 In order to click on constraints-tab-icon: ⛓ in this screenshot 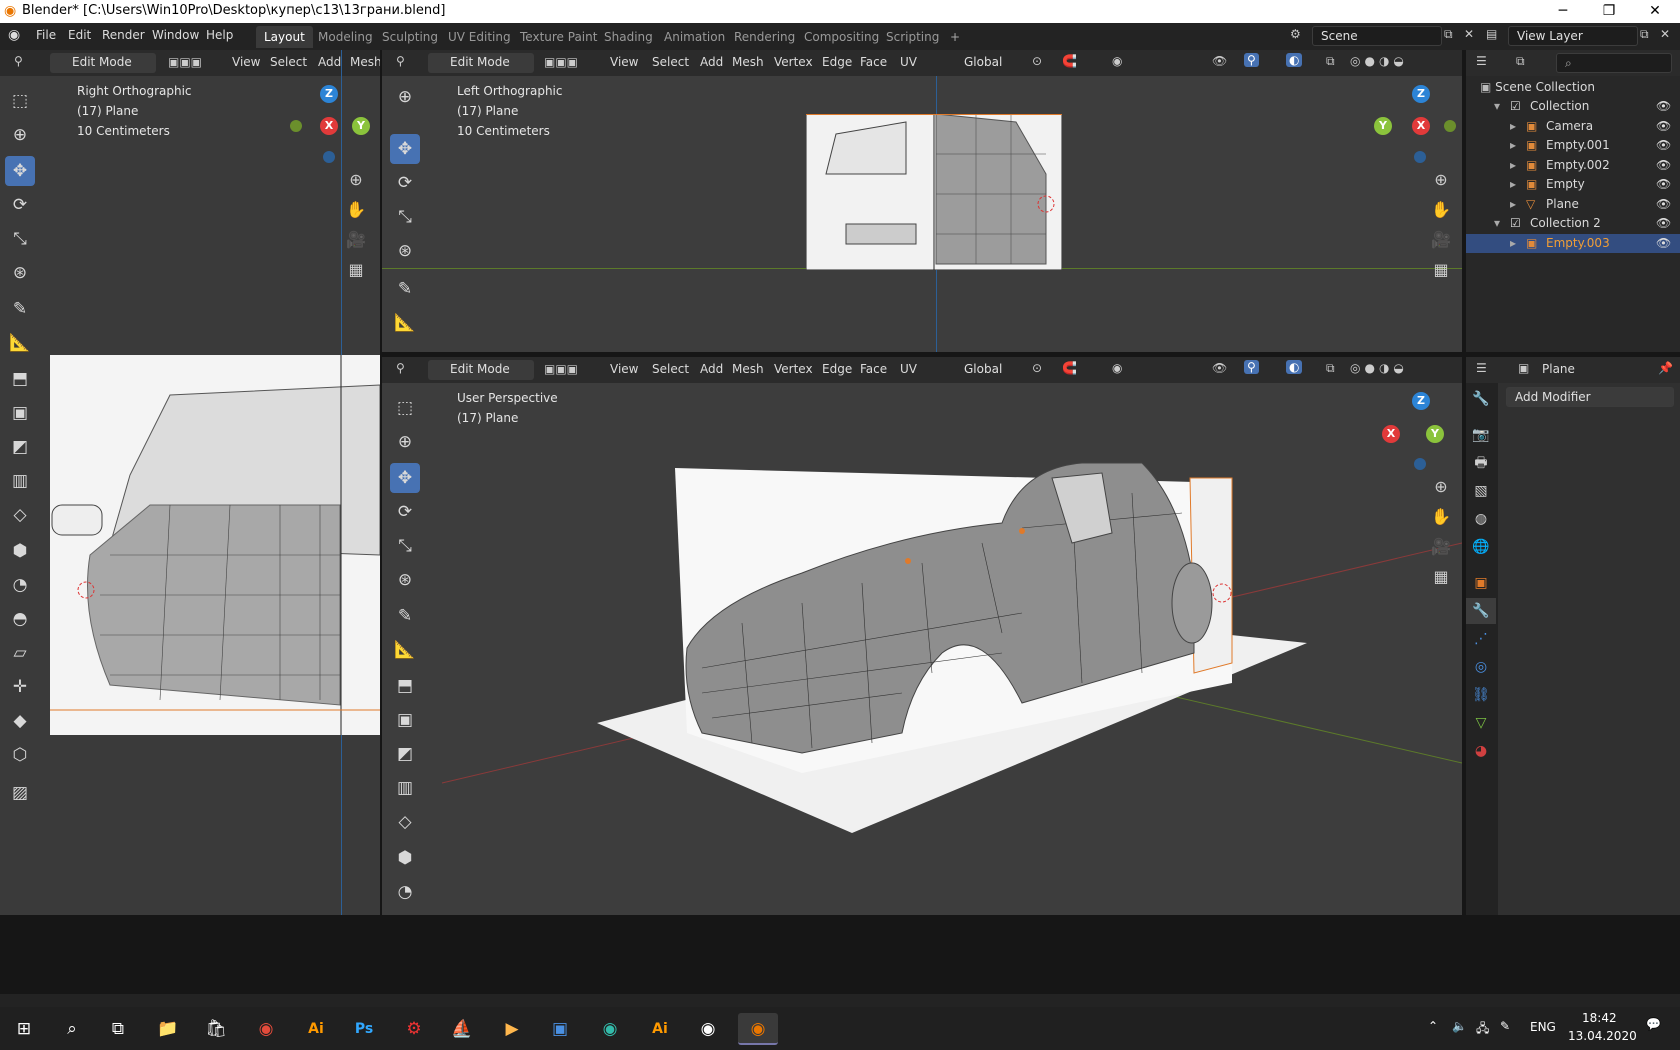, I will do `click(1481, 695)`.